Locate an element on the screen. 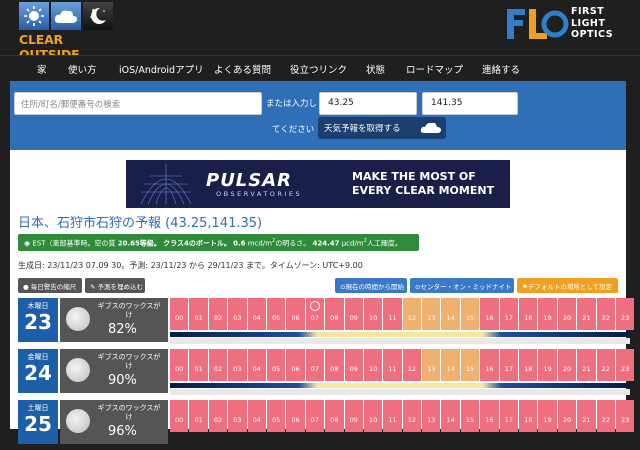 The height and width of the screenshot is (450, 640). center-midnight-button: ⊙センター・オン・ミッドナイト is located at coordinates (462, 285).